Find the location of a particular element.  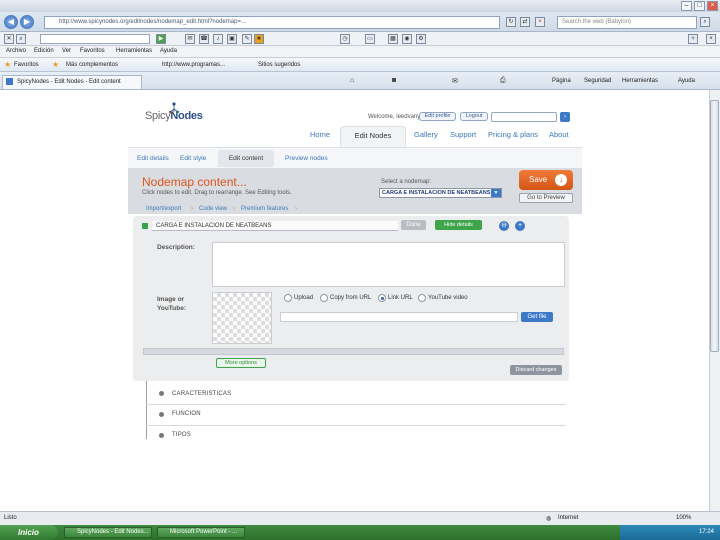

logout-button: Logout is located at coordinates (474, 116).